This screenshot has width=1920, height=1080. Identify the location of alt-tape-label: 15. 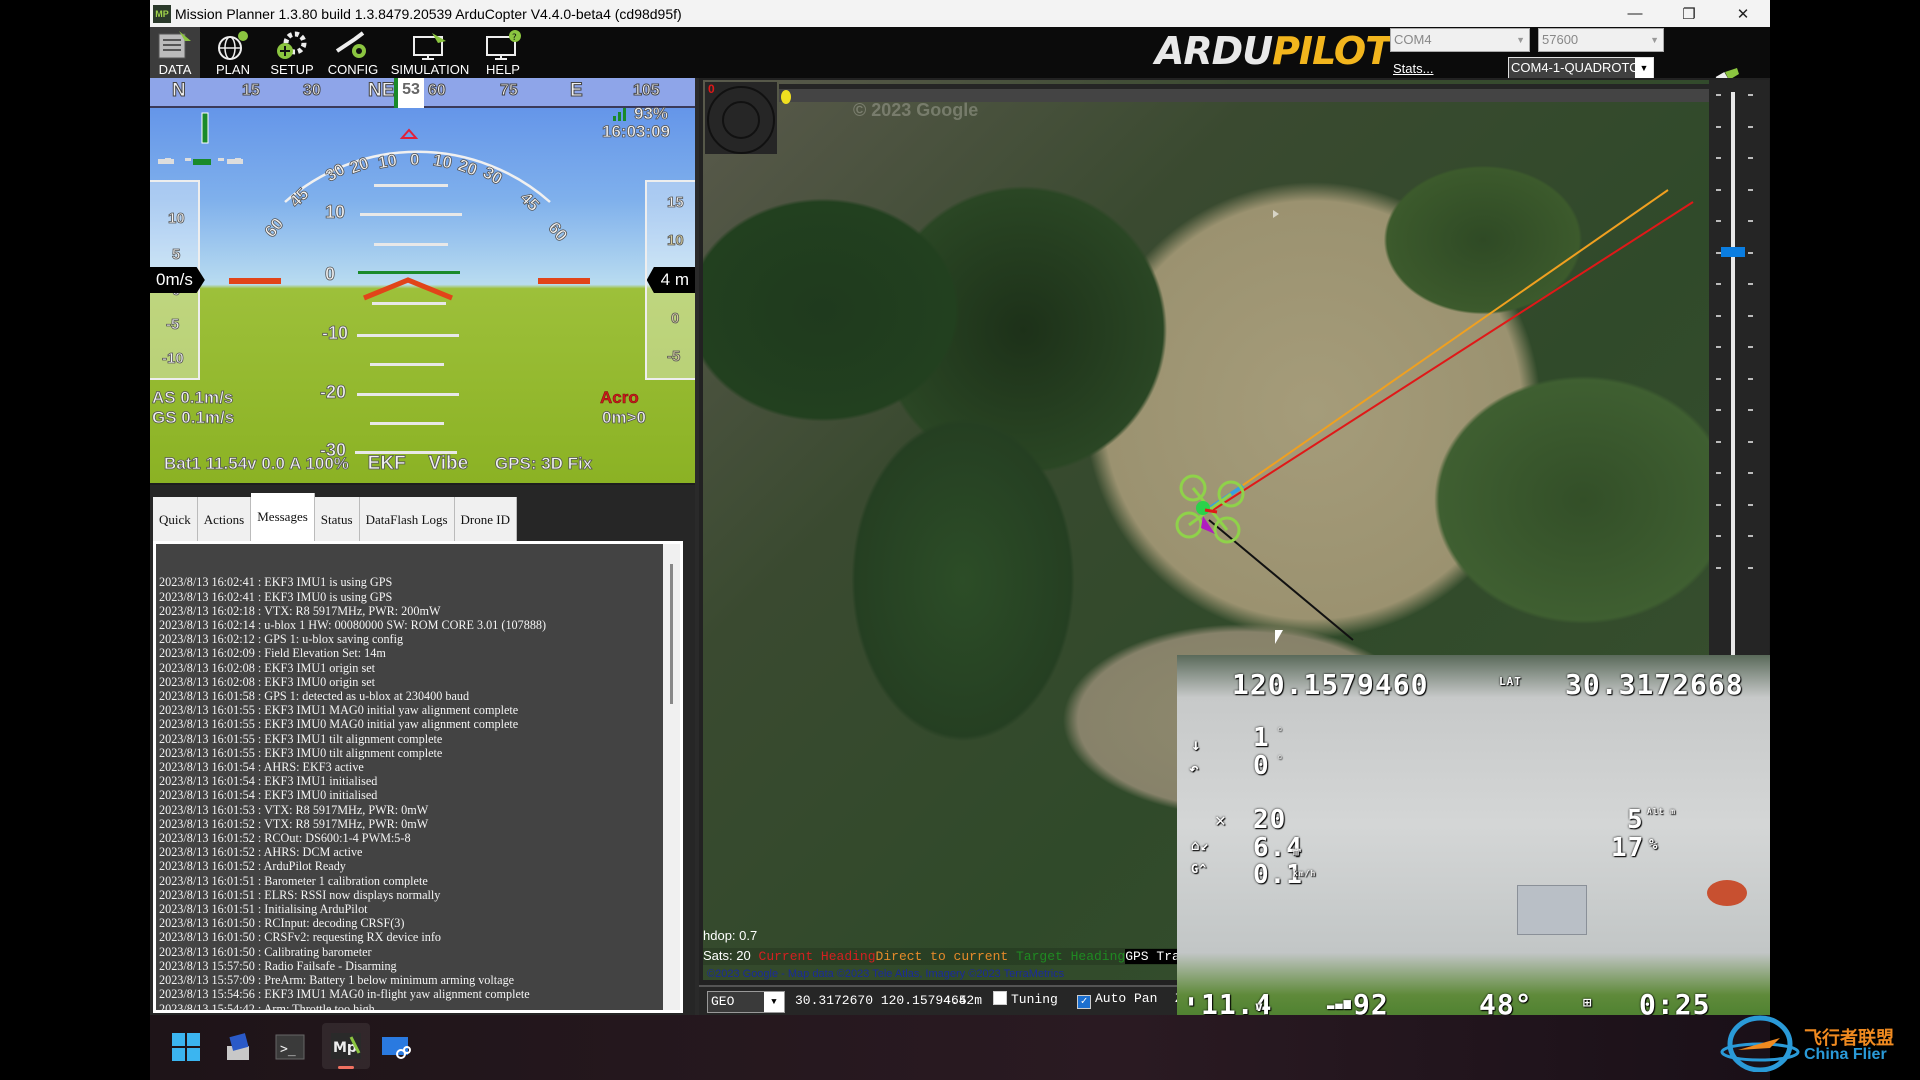
(675, 203).